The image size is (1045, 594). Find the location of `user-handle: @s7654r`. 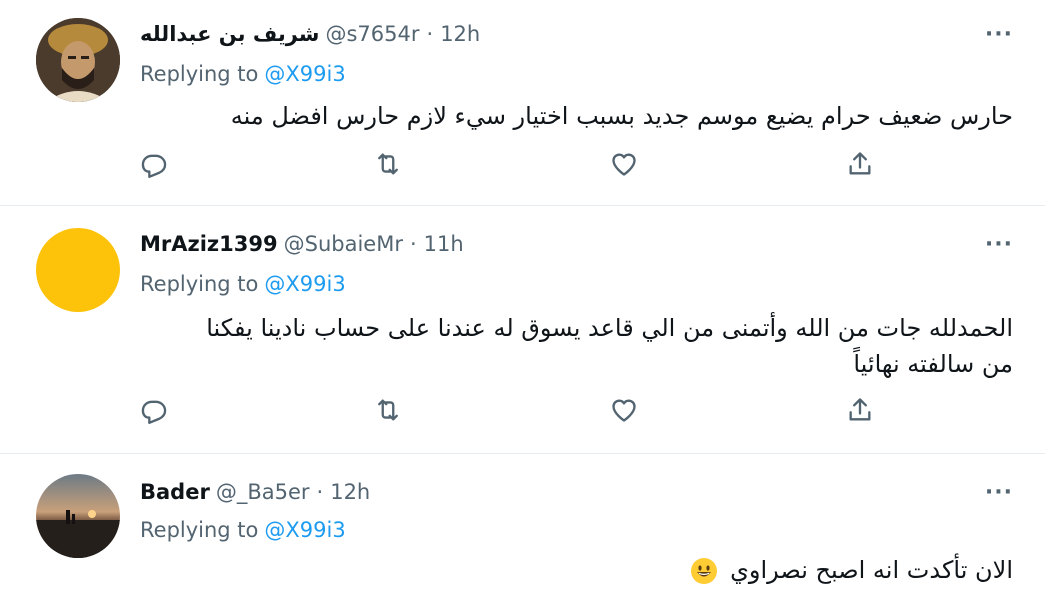

user-handle: @s7654r is located at coordinates (372, 34).